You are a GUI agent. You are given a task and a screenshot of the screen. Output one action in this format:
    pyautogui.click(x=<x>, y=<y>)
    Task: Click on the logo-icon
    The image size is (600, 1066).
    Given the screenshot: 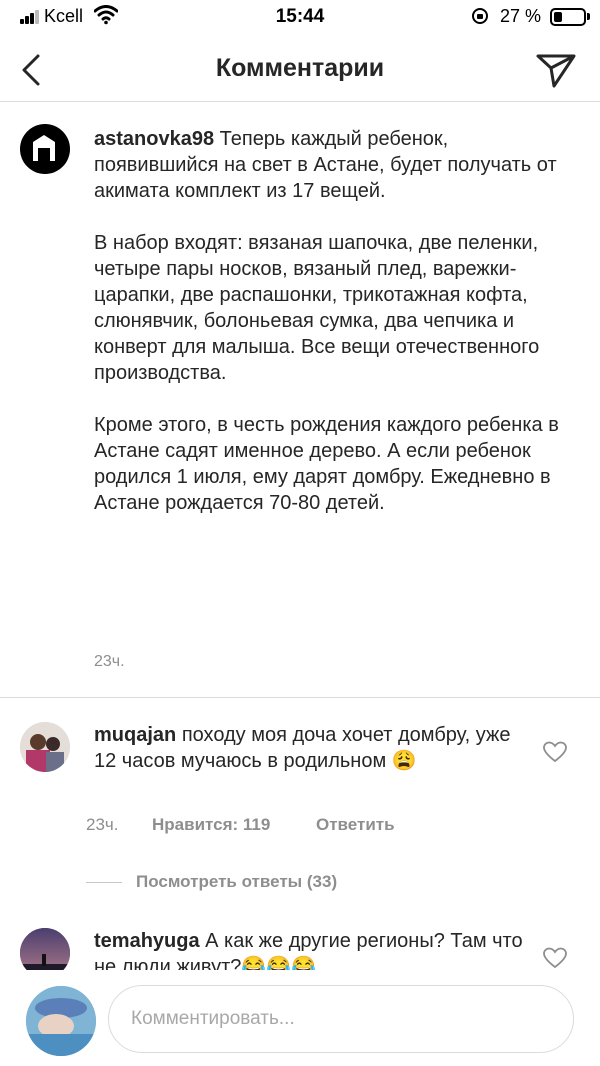 What is the action you would take?
    pyautogui.click(x=44, y=148)
    